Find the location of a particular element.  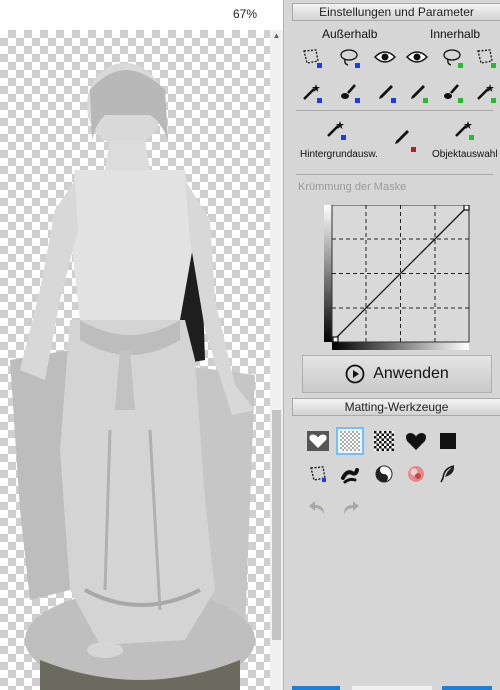

brush-outside-tool is located at coordinates (349, 92).